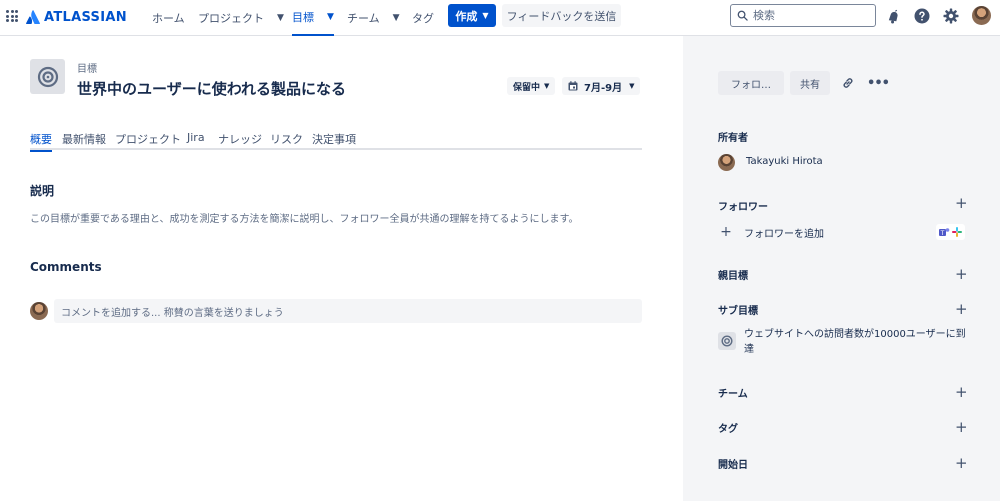  What do you see at coordinates (286, 140) in the screenshot?
I see `tab-risks: リスク` at bounding box center [286, 140].